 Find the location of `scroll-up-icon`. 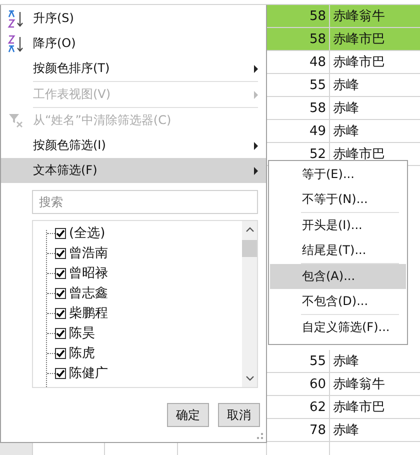

scroll-up-icon is located at coordinates (250, 229).